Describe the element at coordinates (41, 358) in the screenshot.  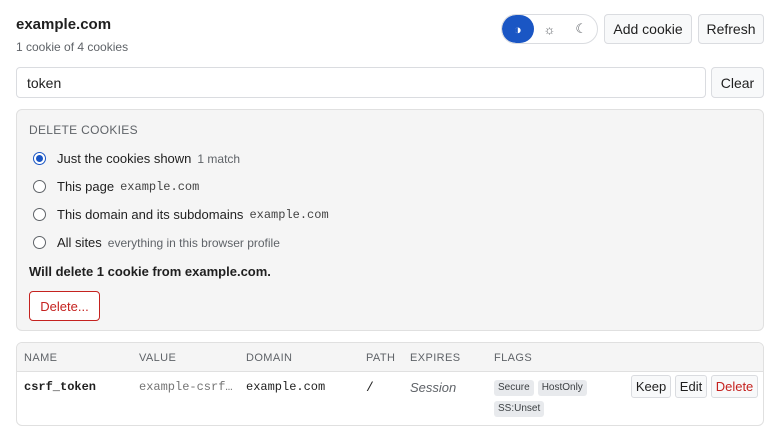
I see `column-header-name: NAME` at that location.